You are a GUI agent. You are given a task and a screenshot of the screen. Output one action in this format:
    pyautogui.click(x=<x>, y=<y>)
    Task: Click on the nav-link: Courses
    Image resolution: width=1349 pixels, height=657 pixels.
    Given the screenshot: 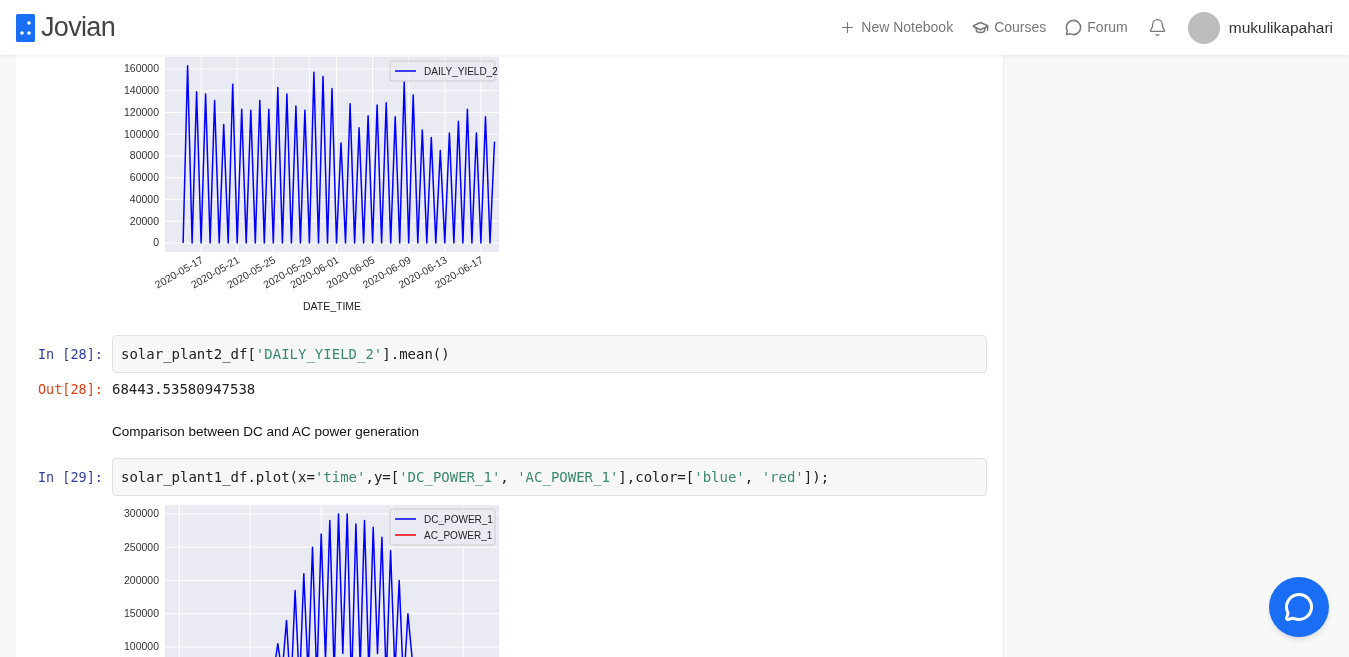 What is the action you would take?
    pyautogui.click(x=1009, y=27)
    